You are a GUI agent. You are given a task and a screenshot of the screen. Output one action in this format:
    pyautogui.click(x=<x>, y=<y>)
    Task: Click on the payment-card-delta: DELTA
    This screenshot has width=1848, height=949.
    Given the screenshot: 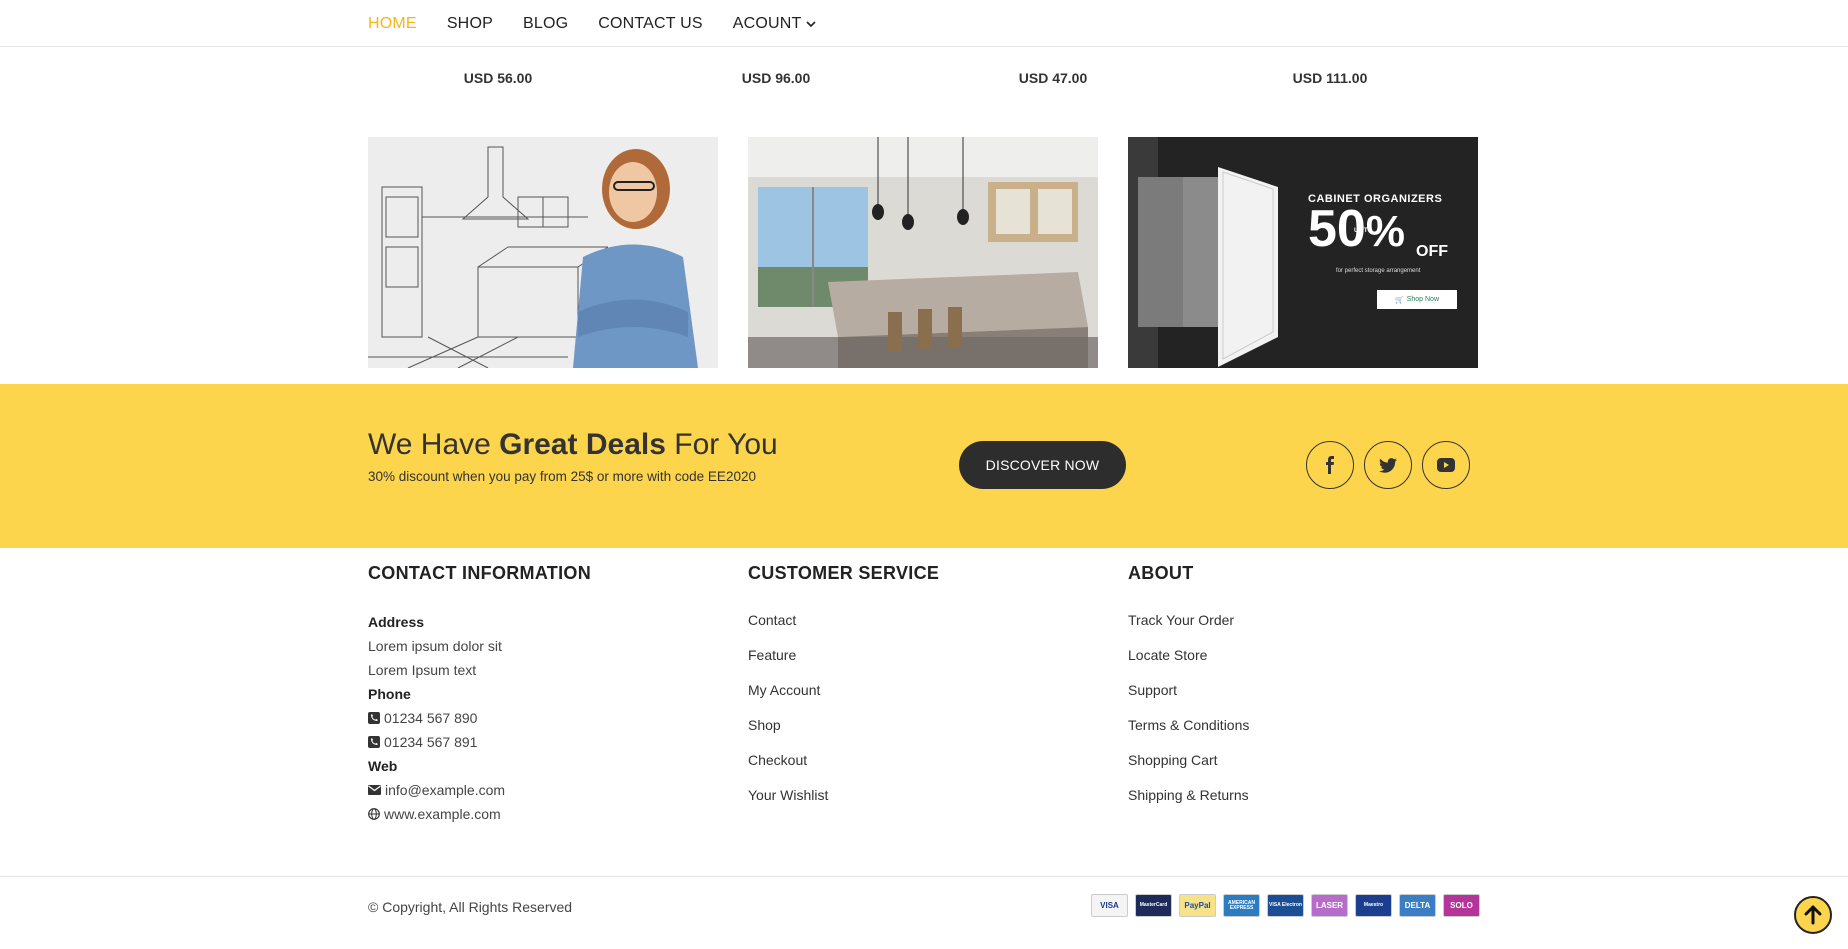 What is the action you would take?
    pyautogui.click(x=1417, y=905)
    